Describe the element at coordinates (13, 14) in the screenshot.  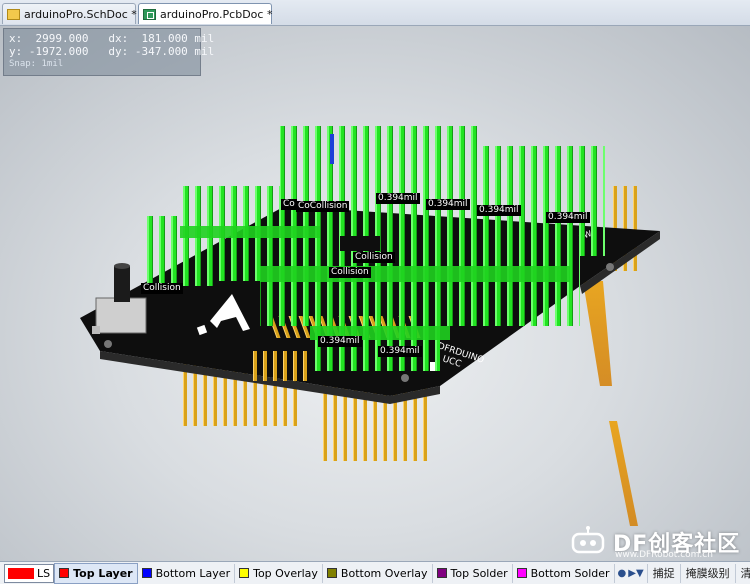
I see `schematic-doc-icon` at that location.